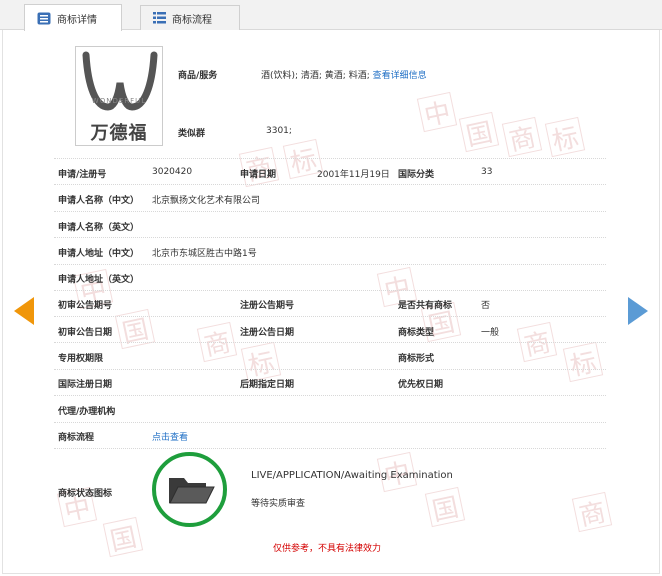 The width and height of the screenshot is (662, 576). I want to click on tab-label: 商标流程, so click(192, 20).